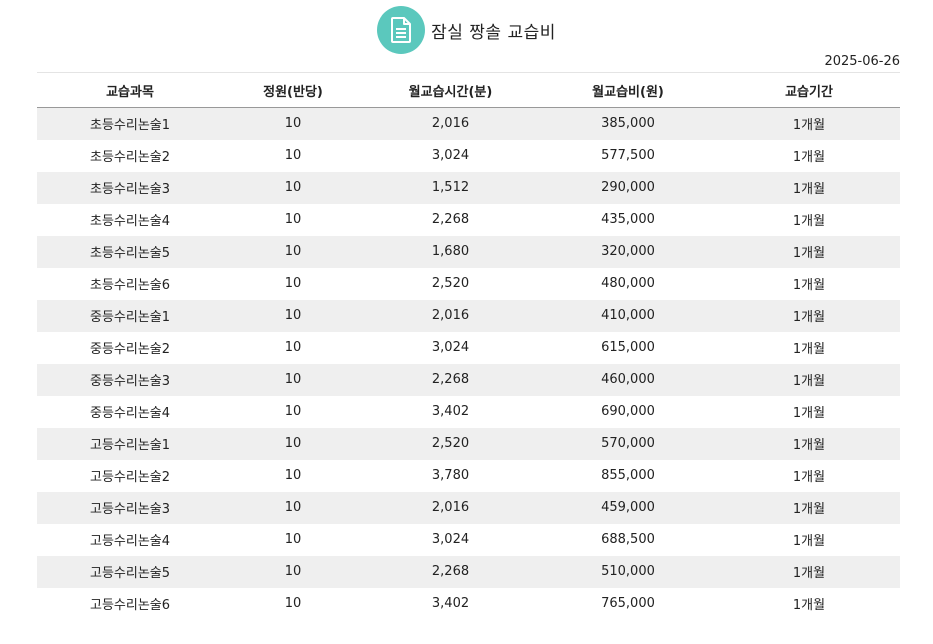 This screenshot has height=644, width=933. Describe the element at coordinates (628, 603) in the screenshot. I see `cell-monthly-fee: 765,000` at that location.